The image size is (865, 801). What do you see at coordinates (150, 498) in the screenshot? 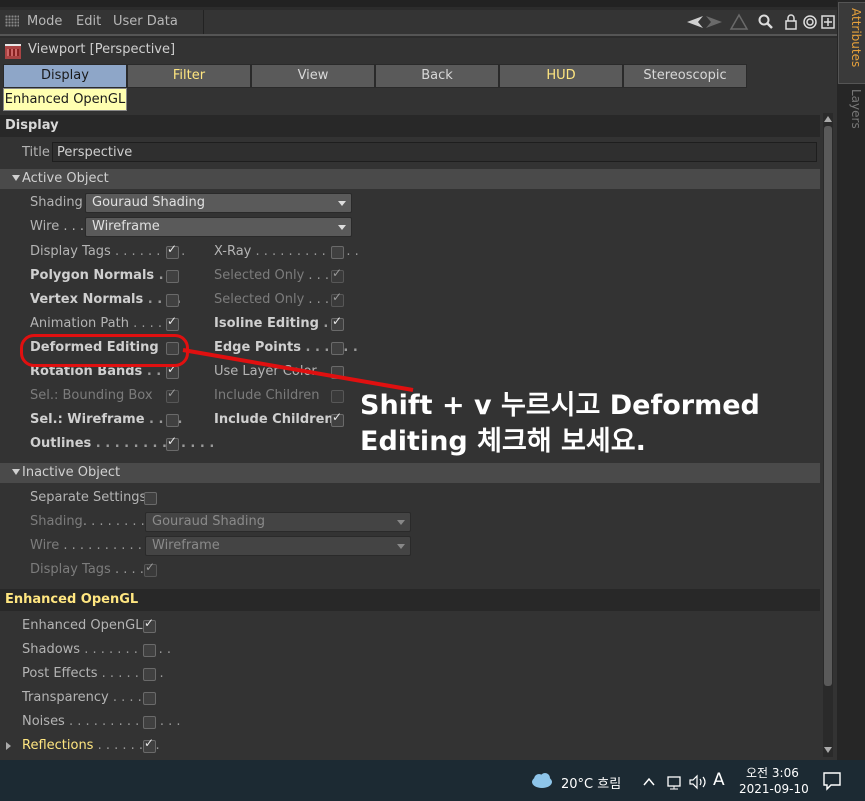
I see `separate-settings-checkbox` at bounding box center [150, 498].